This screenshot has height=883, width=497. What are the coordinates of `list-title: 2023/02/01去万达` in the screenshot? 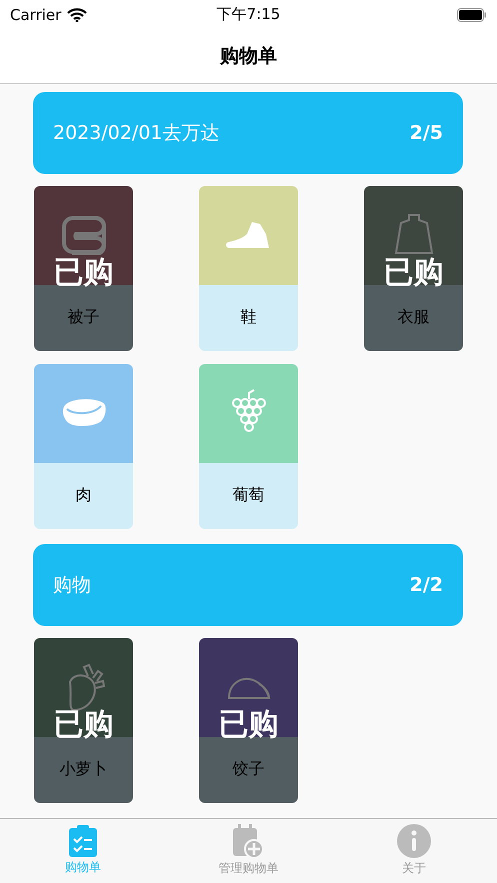 It's located at (136, 133).